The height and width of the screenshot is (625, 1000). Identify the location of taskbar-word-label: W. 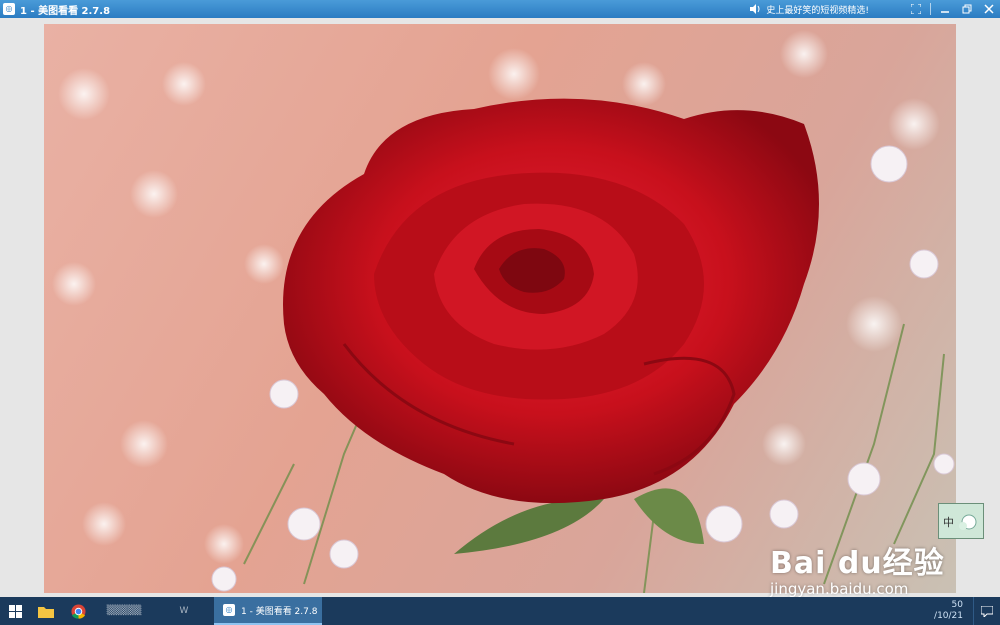
(184, 611).